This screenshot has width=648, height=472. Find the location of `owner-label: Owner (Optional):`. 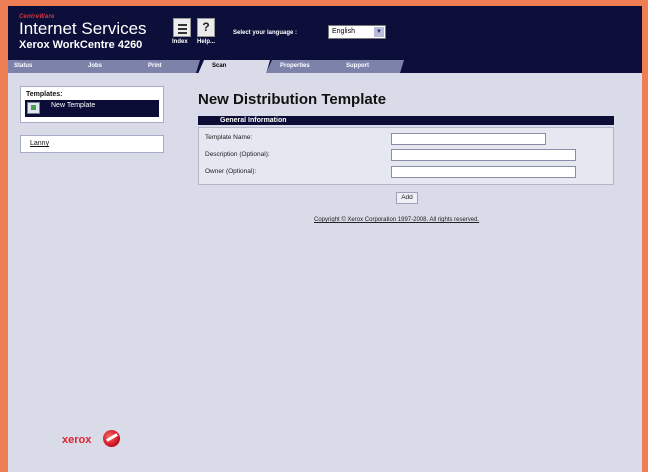

owner-label: Owner (Optional): is located at coordinates (231, 171).